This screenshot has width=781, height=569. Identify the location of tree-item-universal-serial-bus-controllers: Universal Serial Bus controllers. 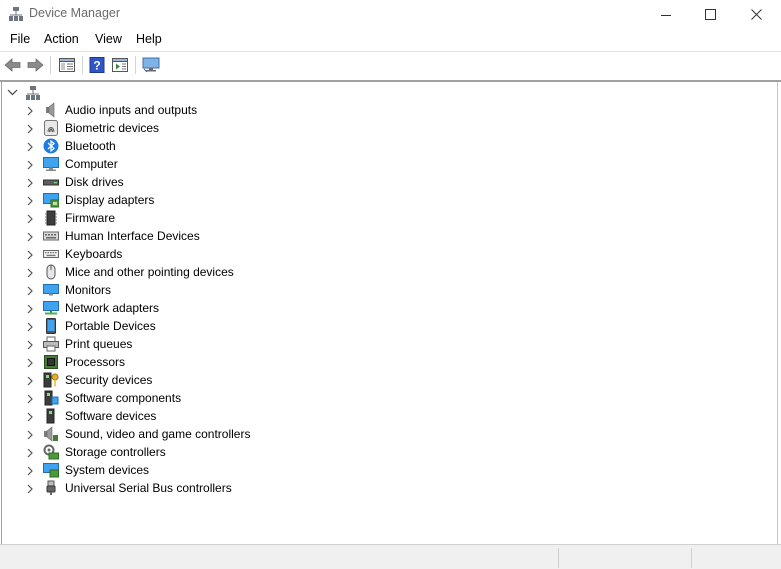
(182, 488).